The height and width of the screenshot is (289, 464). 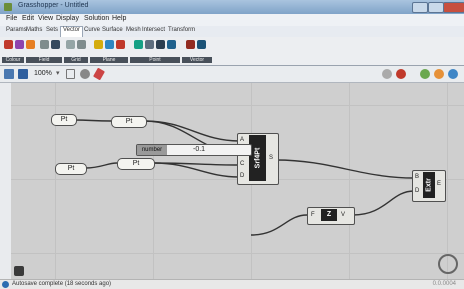 What do you see at coordinates (199, 150) in the screenshot?
I see `slider-value: -0.1` at bounding box center [199, 150].